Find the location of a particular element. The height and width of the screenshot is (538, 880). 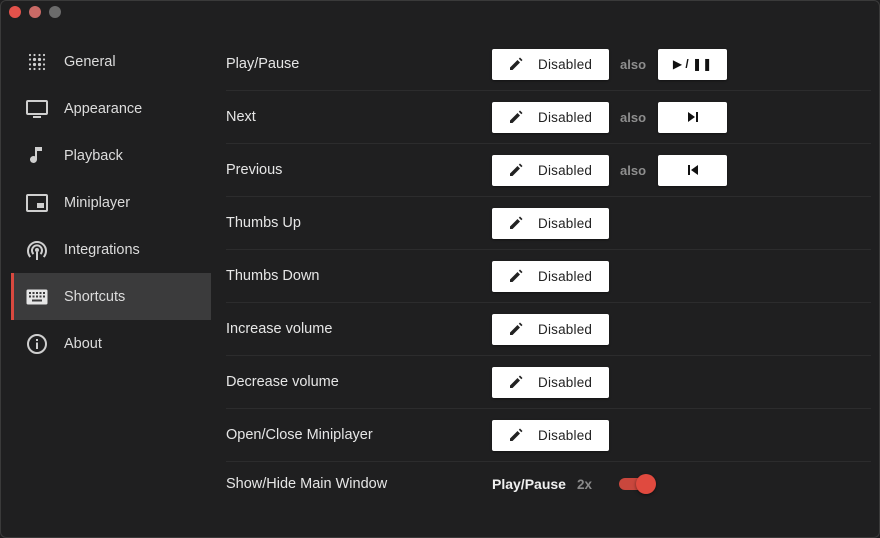

sidebar-item-label: Appearance is located at coordinates (103, 108).